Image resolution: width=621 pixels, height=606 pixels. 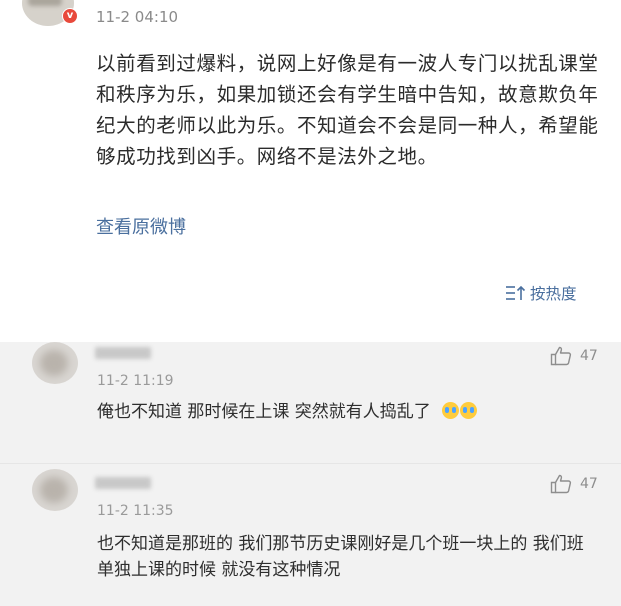 I want to click on comment-body: 俺也不知道 那时候在上课 突然就有人捣乱了, so click(x=264, y=412).